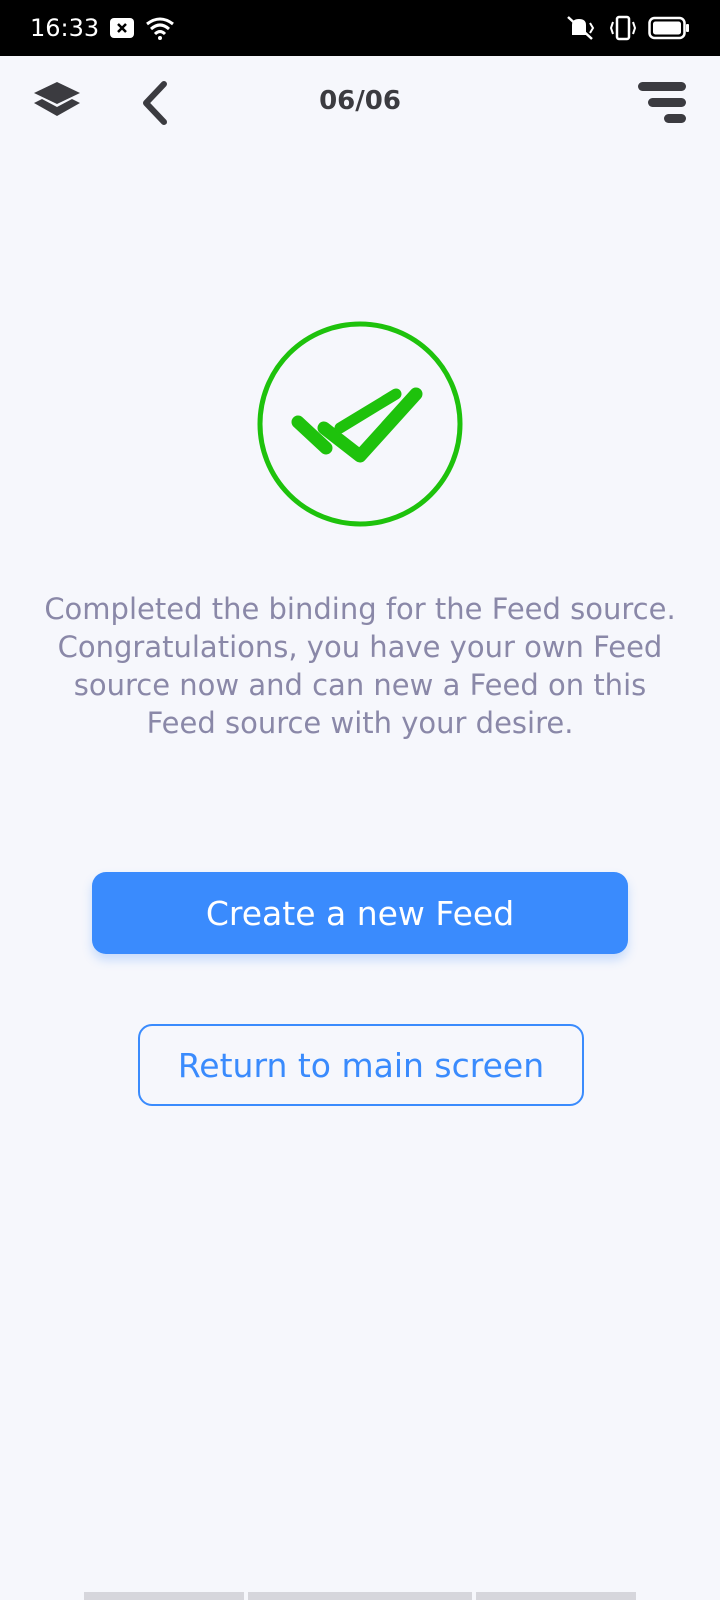 The height and width of the screenshot is (1600, 720). Describe the element at coordinates (122, 28) in the screenshot. I see `notification-icon` at that location.